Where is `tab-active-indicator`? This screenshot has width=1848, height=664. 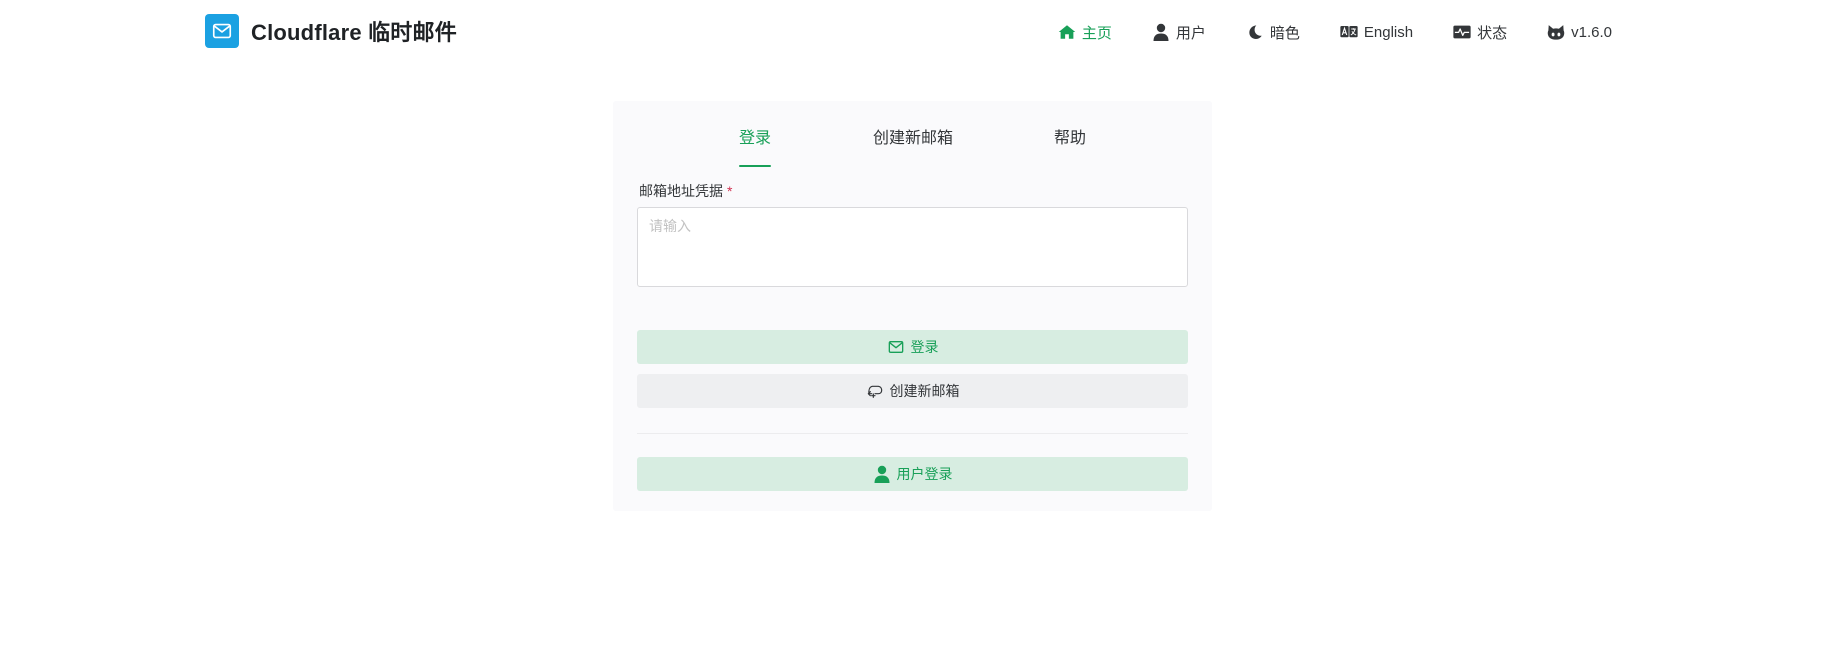
tab-active-indicator is located at coordinates (755, 166).